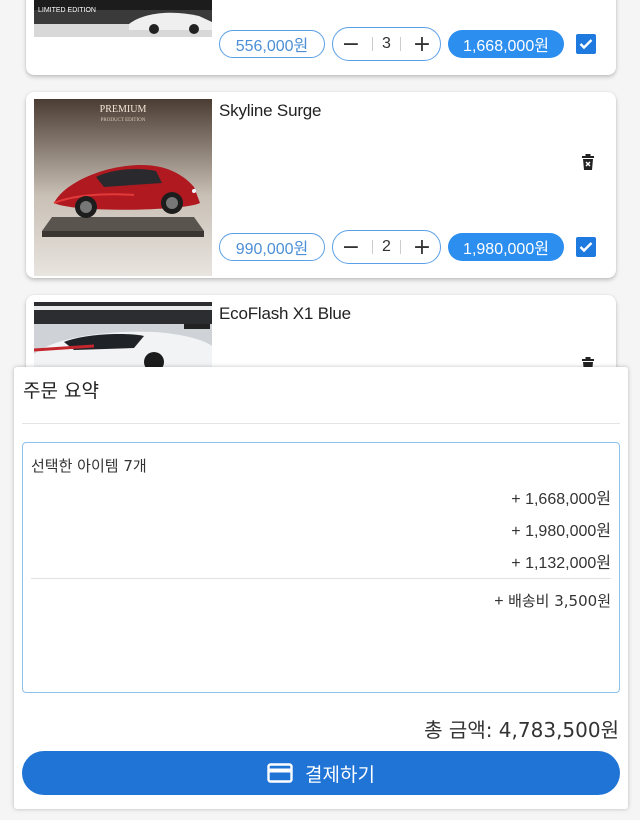 The width and height of the screenshot is (640, 820). Describe the element at coordinates (123, 18) in the screenshot. I see `product-image: LIMITED EDITION` at that location.